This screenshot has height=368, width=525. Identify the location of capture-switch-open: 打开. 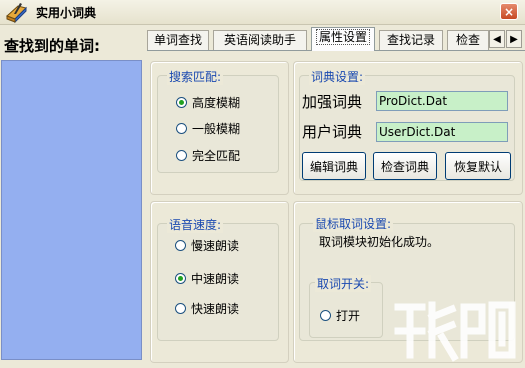
(340, 315).